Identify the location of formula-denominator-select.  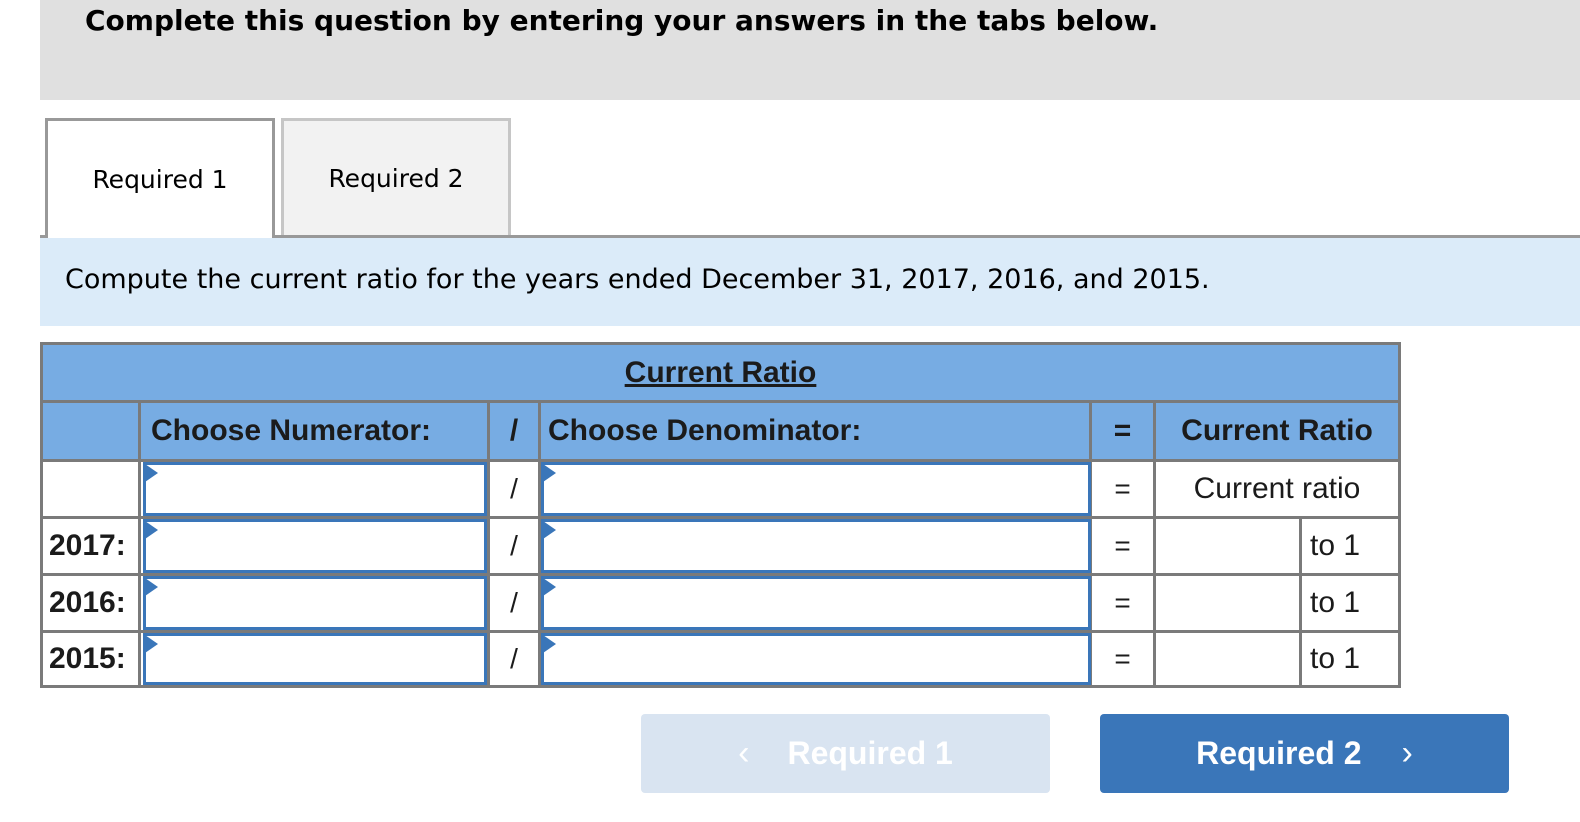
(816, 489).